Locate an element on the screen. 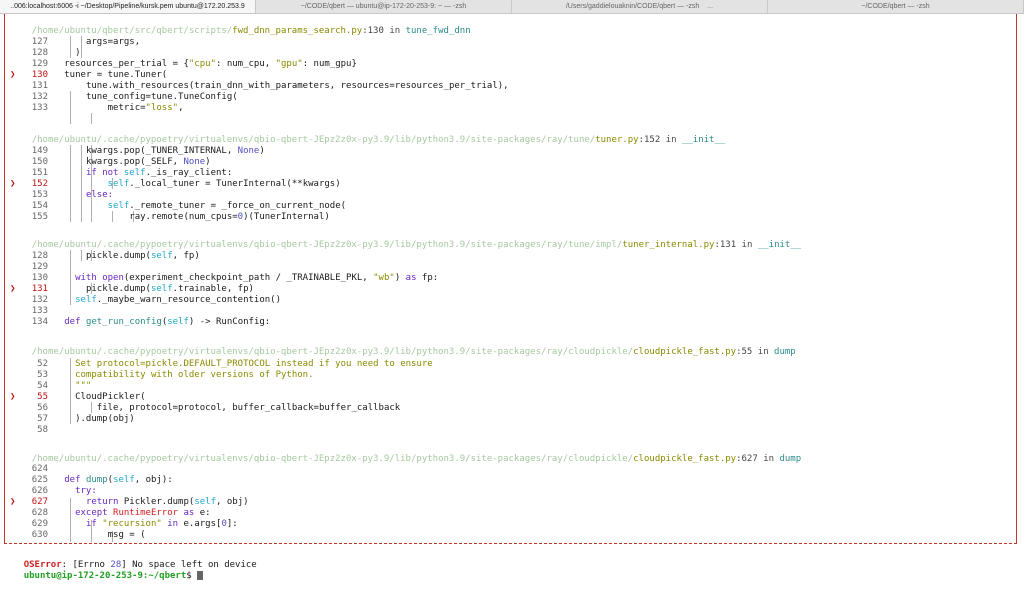  code-text: , fp) is located at coordinates (186, 256).